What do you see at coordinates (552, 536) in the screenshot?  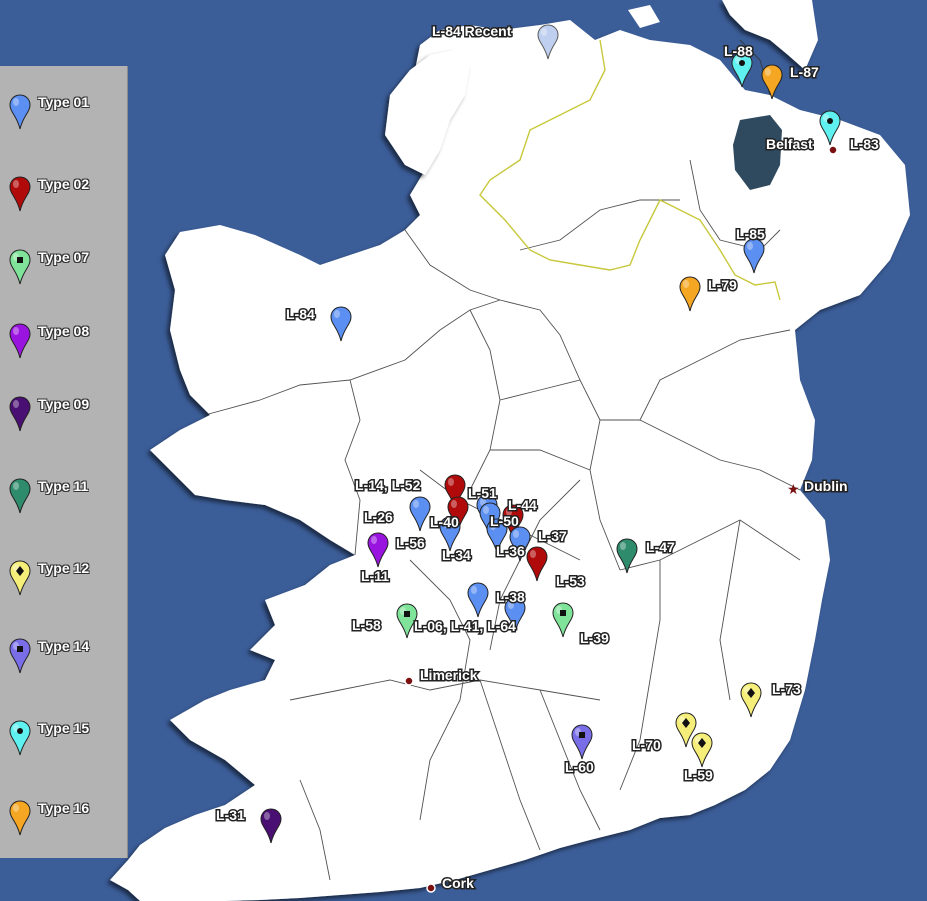 I see `pin-label: L-37` at bounding box center [552, 536].